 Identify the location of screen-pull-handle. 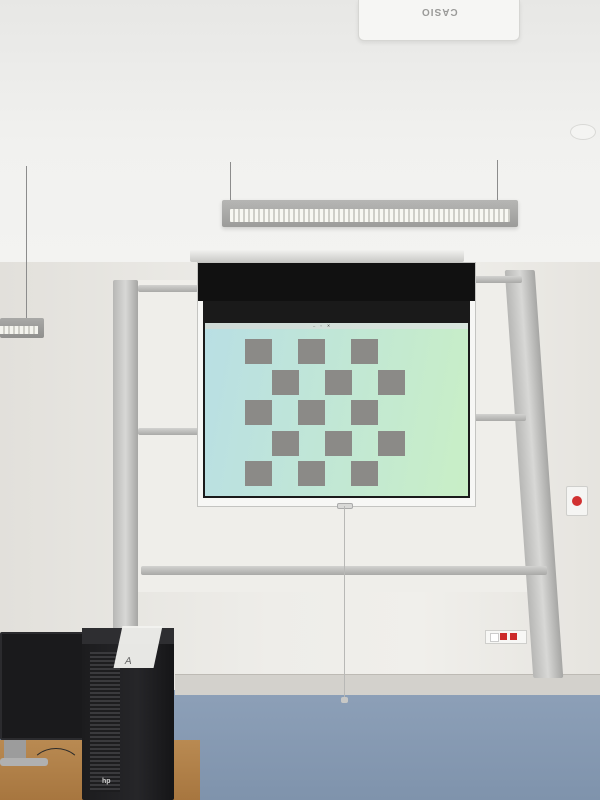
(345, 506).